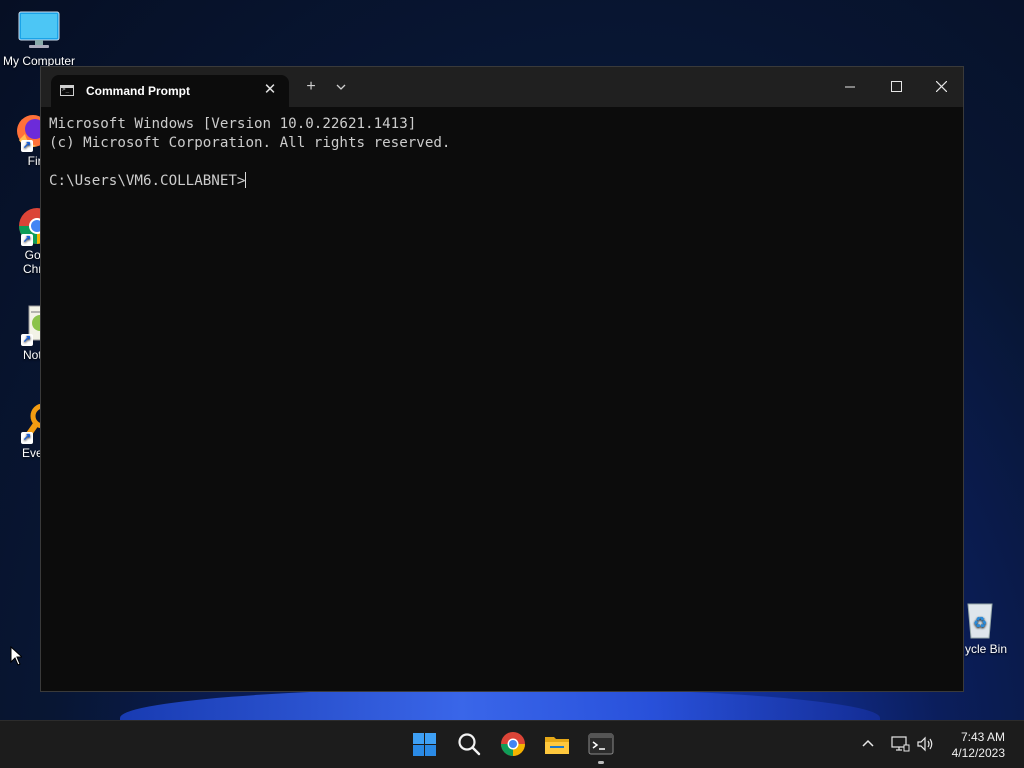  What do you see at coordinates (246, 180) in the screenshot?
I see `text-cursor` at bounding box center [246, 180].